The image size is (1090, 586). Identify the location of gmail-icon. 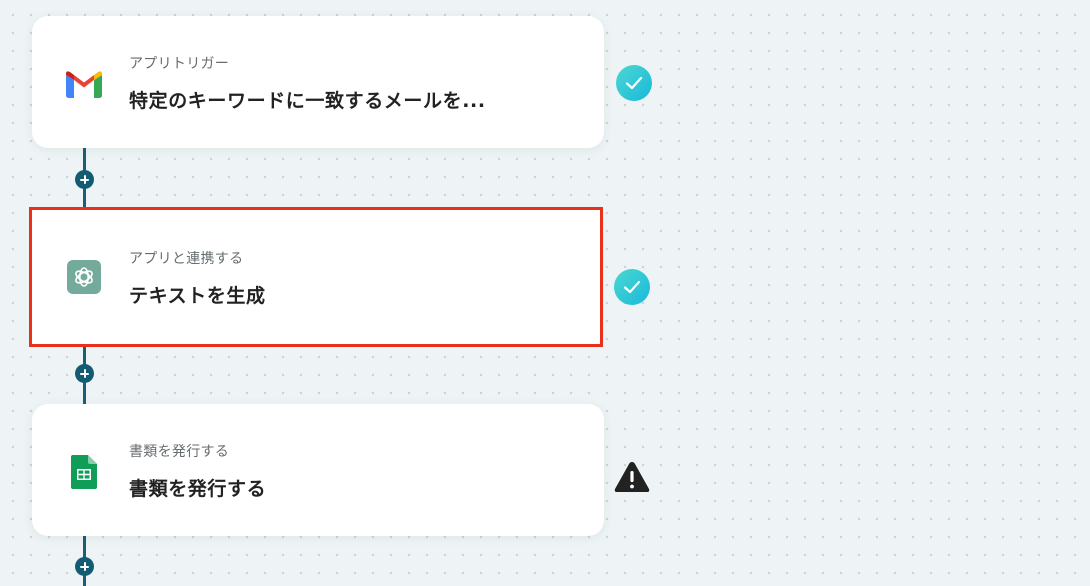
(84, 84).